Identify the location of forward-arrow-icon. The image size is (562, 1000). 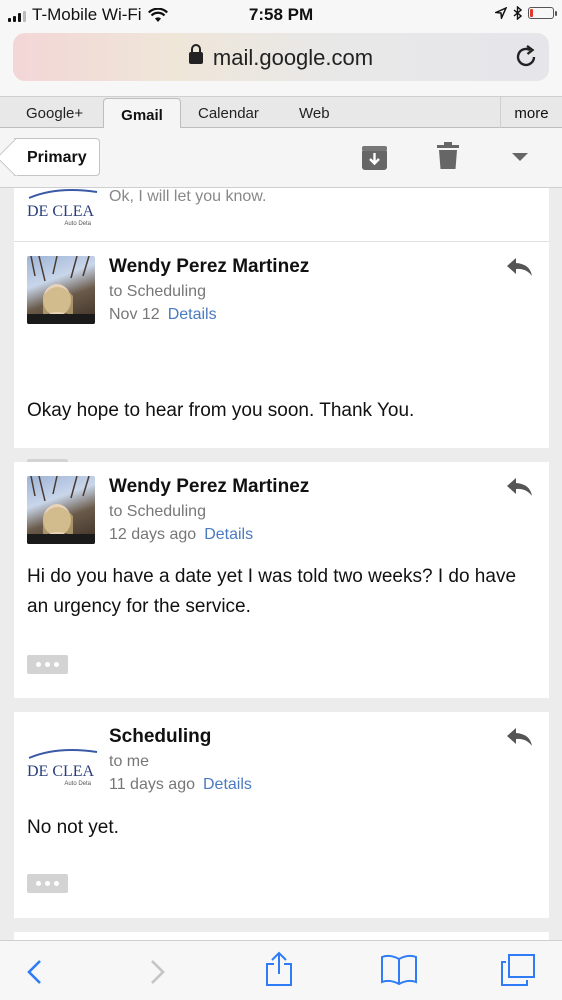
(158, 972).